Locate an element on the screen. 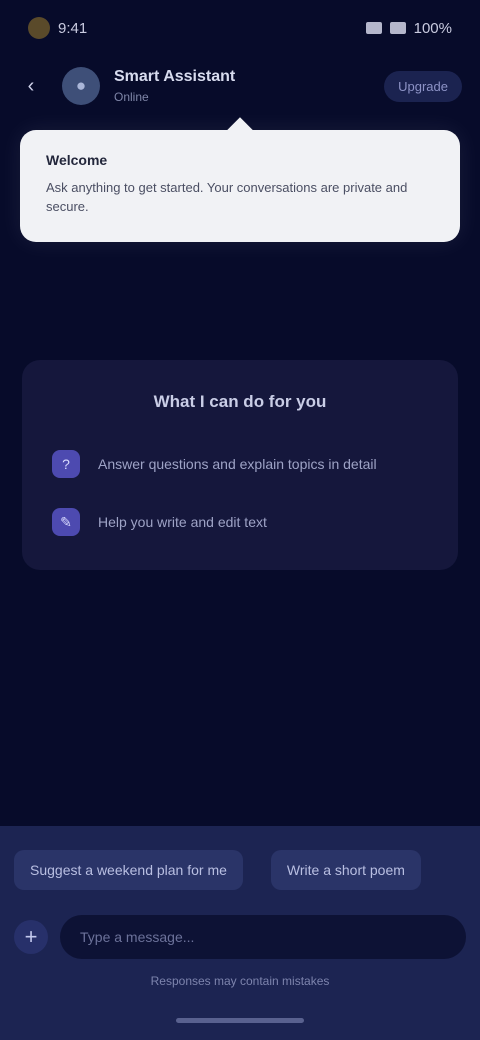 The width and height of the screenshot is (480, 1040). notice-title: Welcome is located at coordinates (77, 160).